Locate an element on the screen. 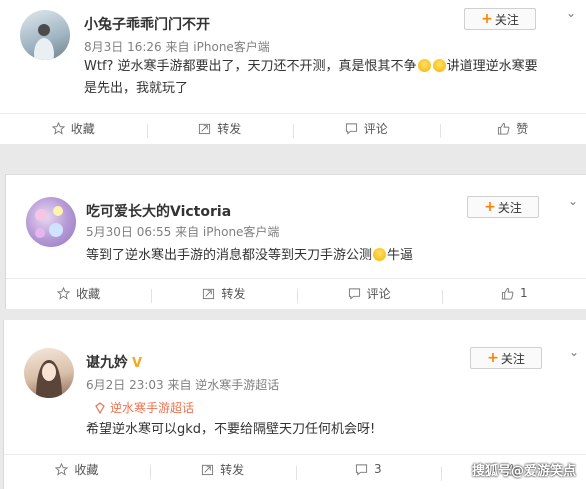  action-bar: 收藏 转发 评论 1 is located at coordinates (296, 292).